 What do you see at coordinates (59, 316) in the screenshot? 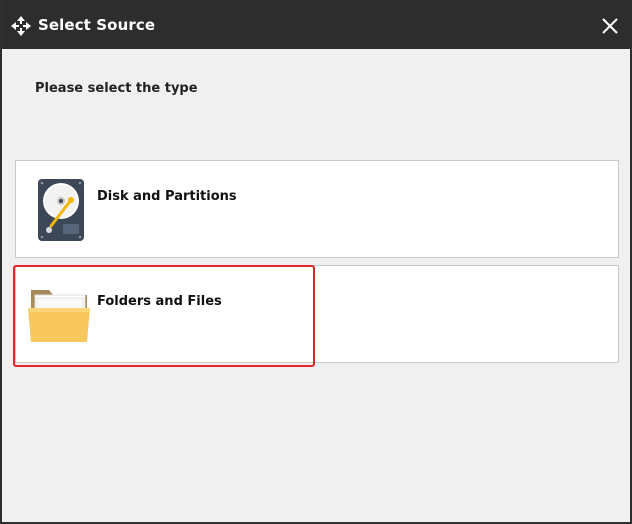
I see `folder-icon` at bounding box center [59, 316].